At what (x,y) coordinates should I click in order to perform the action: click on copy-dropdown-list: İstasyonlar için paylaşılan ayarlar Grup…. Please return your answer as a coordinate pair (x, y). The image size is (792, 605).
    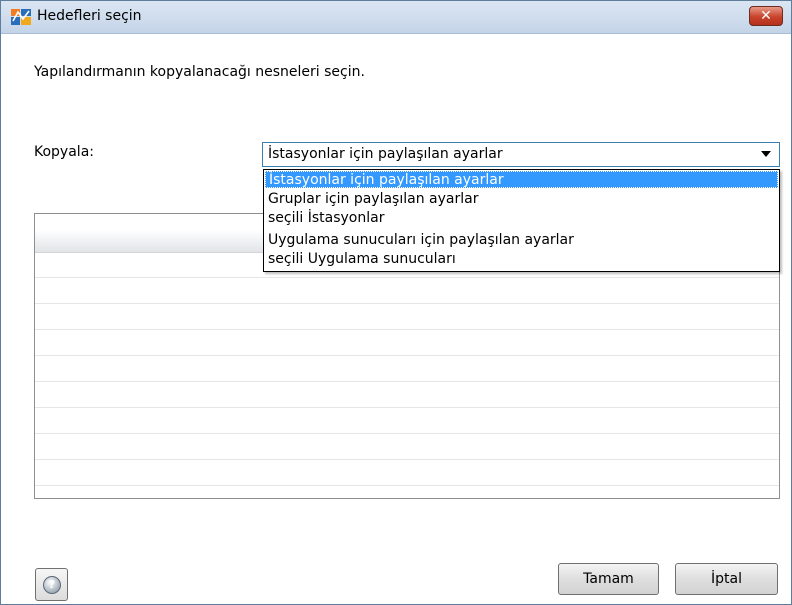
    Looking at the image, I should click on (521, 220).